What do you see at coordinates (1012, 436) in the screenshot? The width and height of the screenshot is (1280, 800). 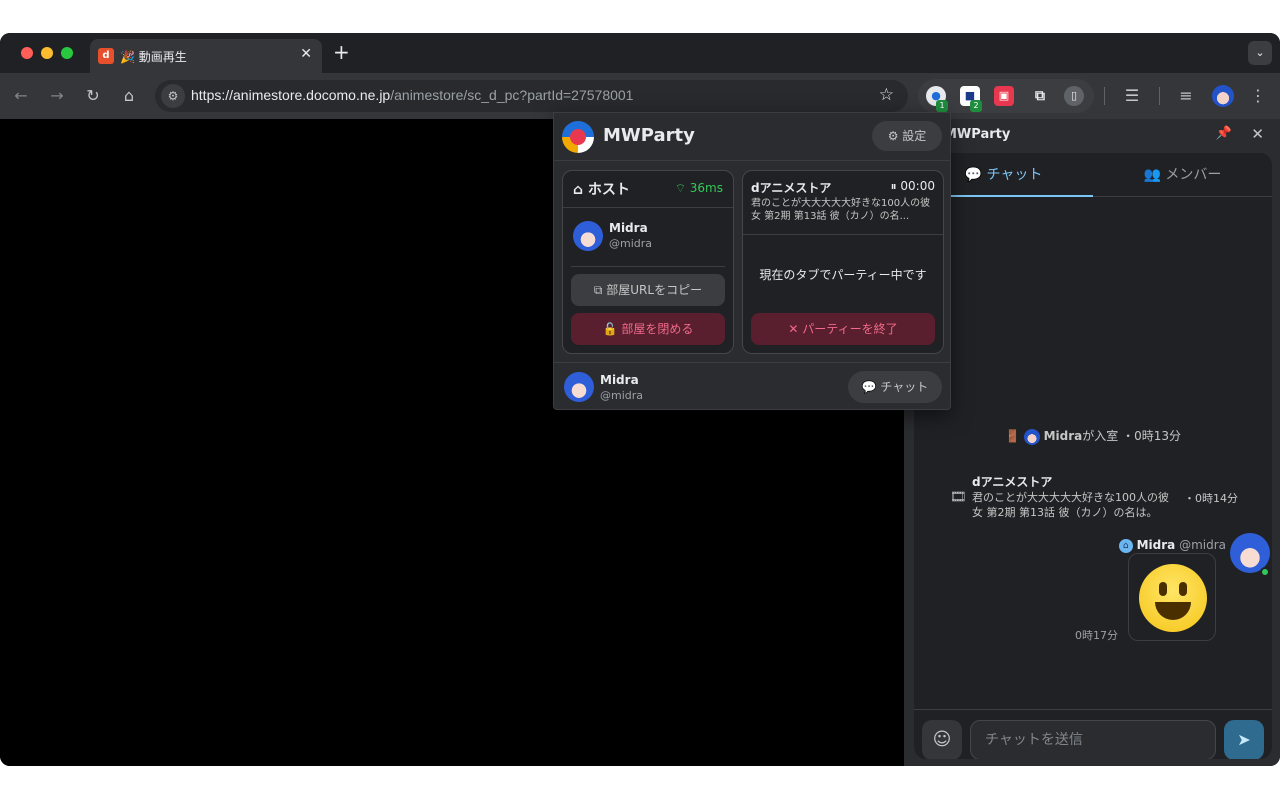 I see `door-icon: 🚪` at bounding box center [1012, 436].